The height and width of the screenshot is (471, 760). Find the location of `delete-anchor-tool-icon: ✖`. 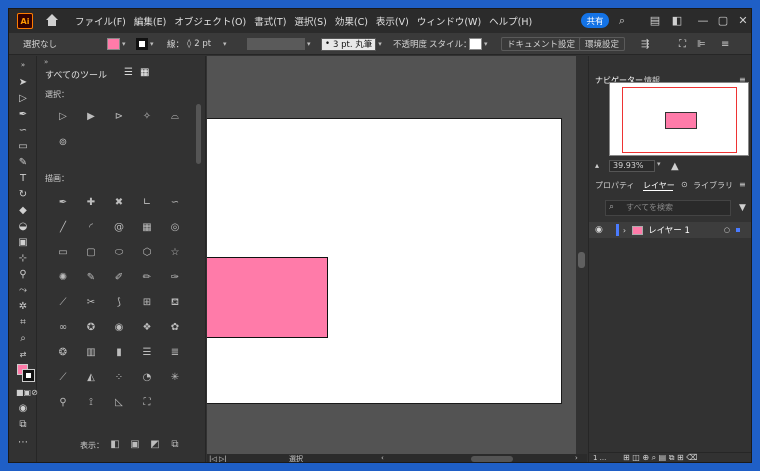

delete-anchor-tool-icon: ✖ is located at coordinates (119, 203).